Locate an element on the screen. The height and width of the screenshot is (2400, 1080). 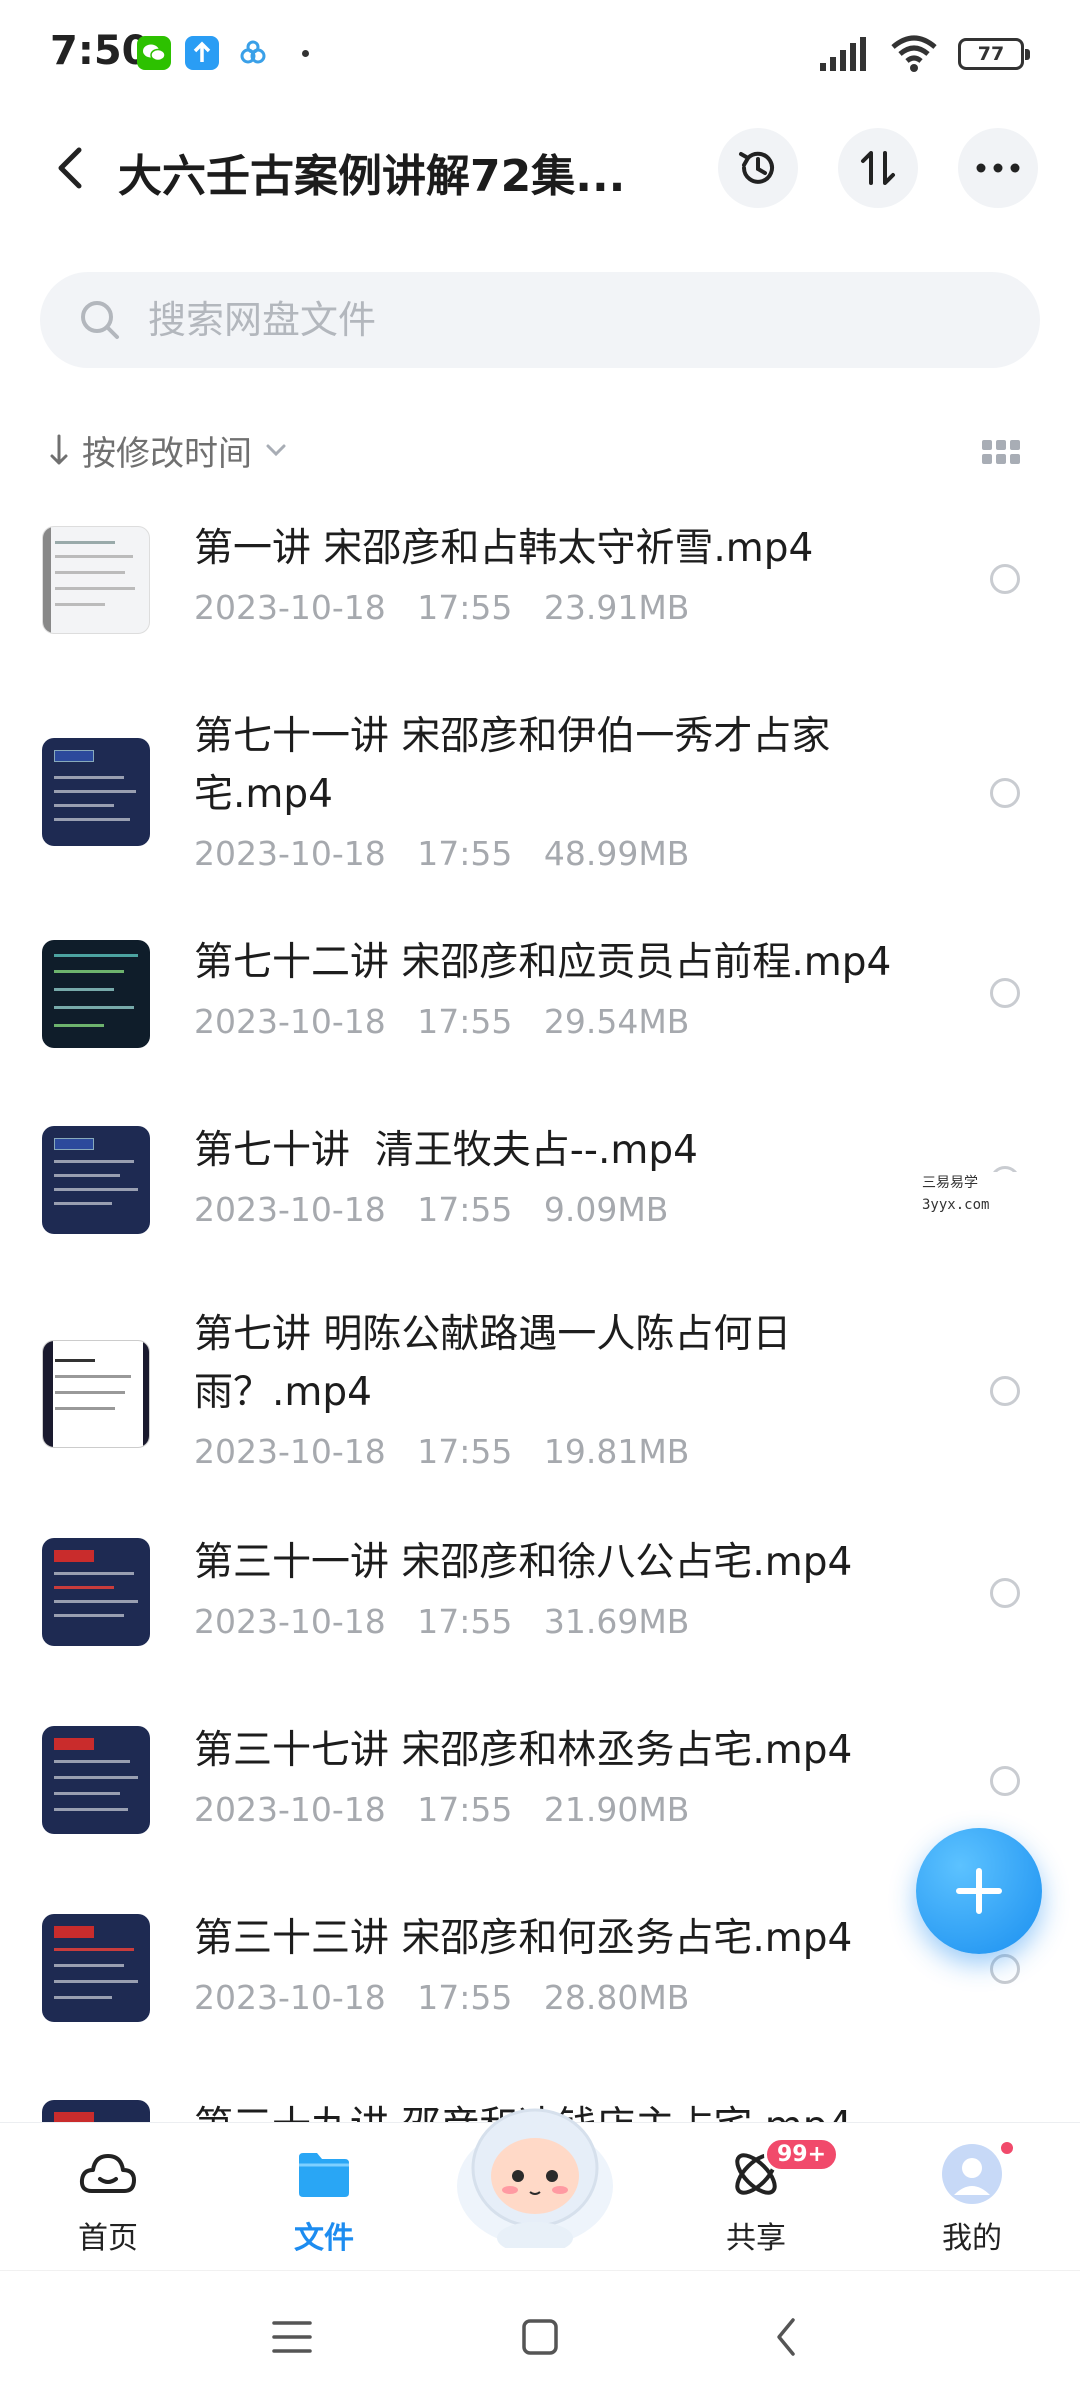
file-meta: 2023-10-18 17:55 9.09MB is located at coordinates (431, 1209).